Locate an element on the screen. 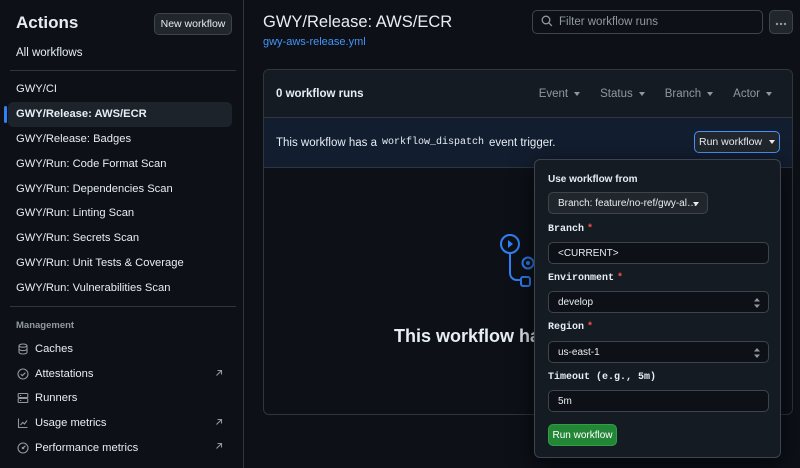  more-options-button is located at coordinates (781, 22).